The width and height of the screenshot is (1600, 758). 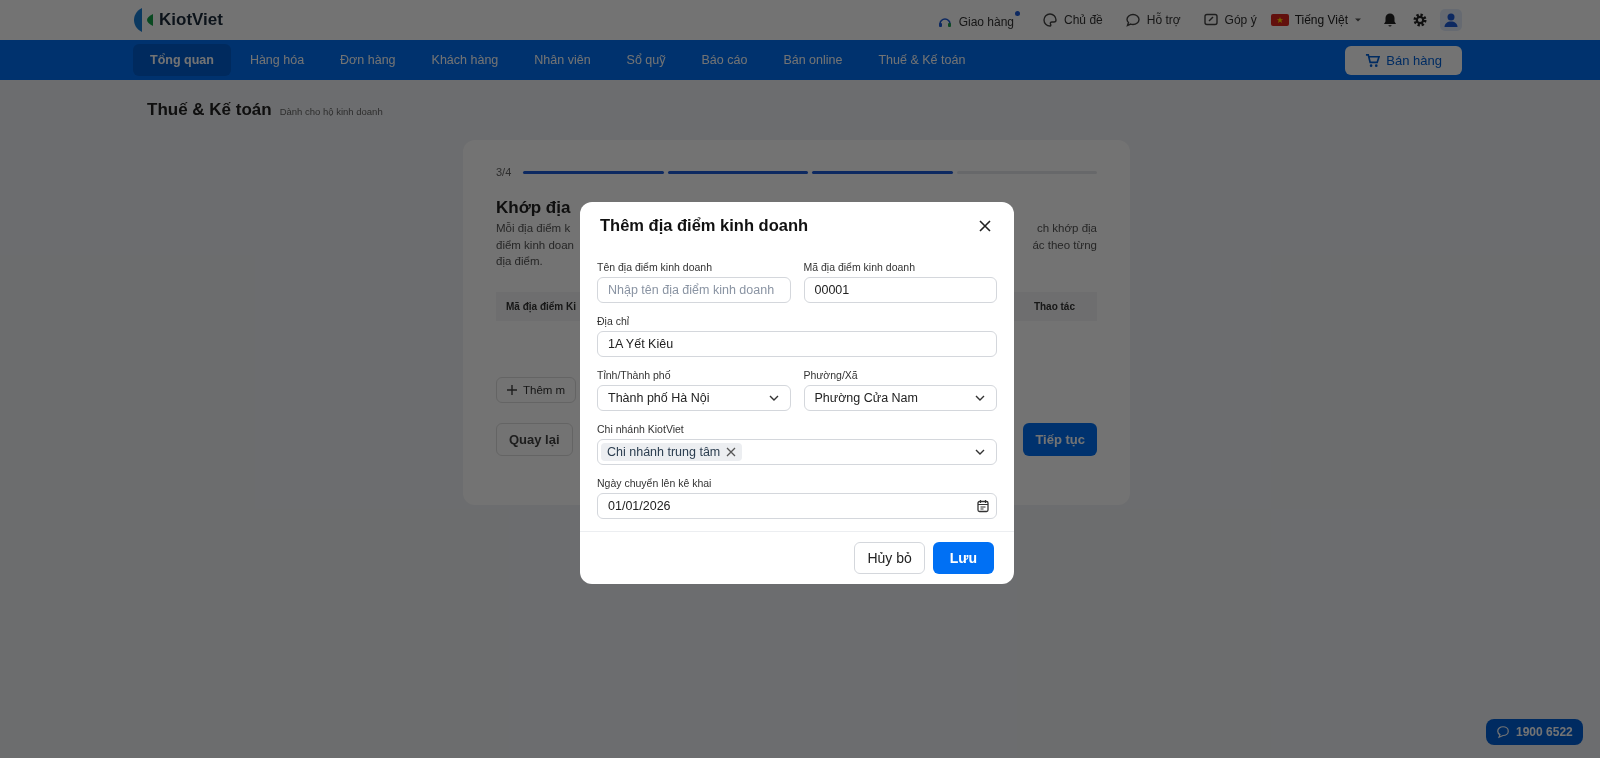 What do you see at coordinates (182, 60) in the screenshot?
I see `nav-tab: Tổng quan` at bounding box center [182, 60].